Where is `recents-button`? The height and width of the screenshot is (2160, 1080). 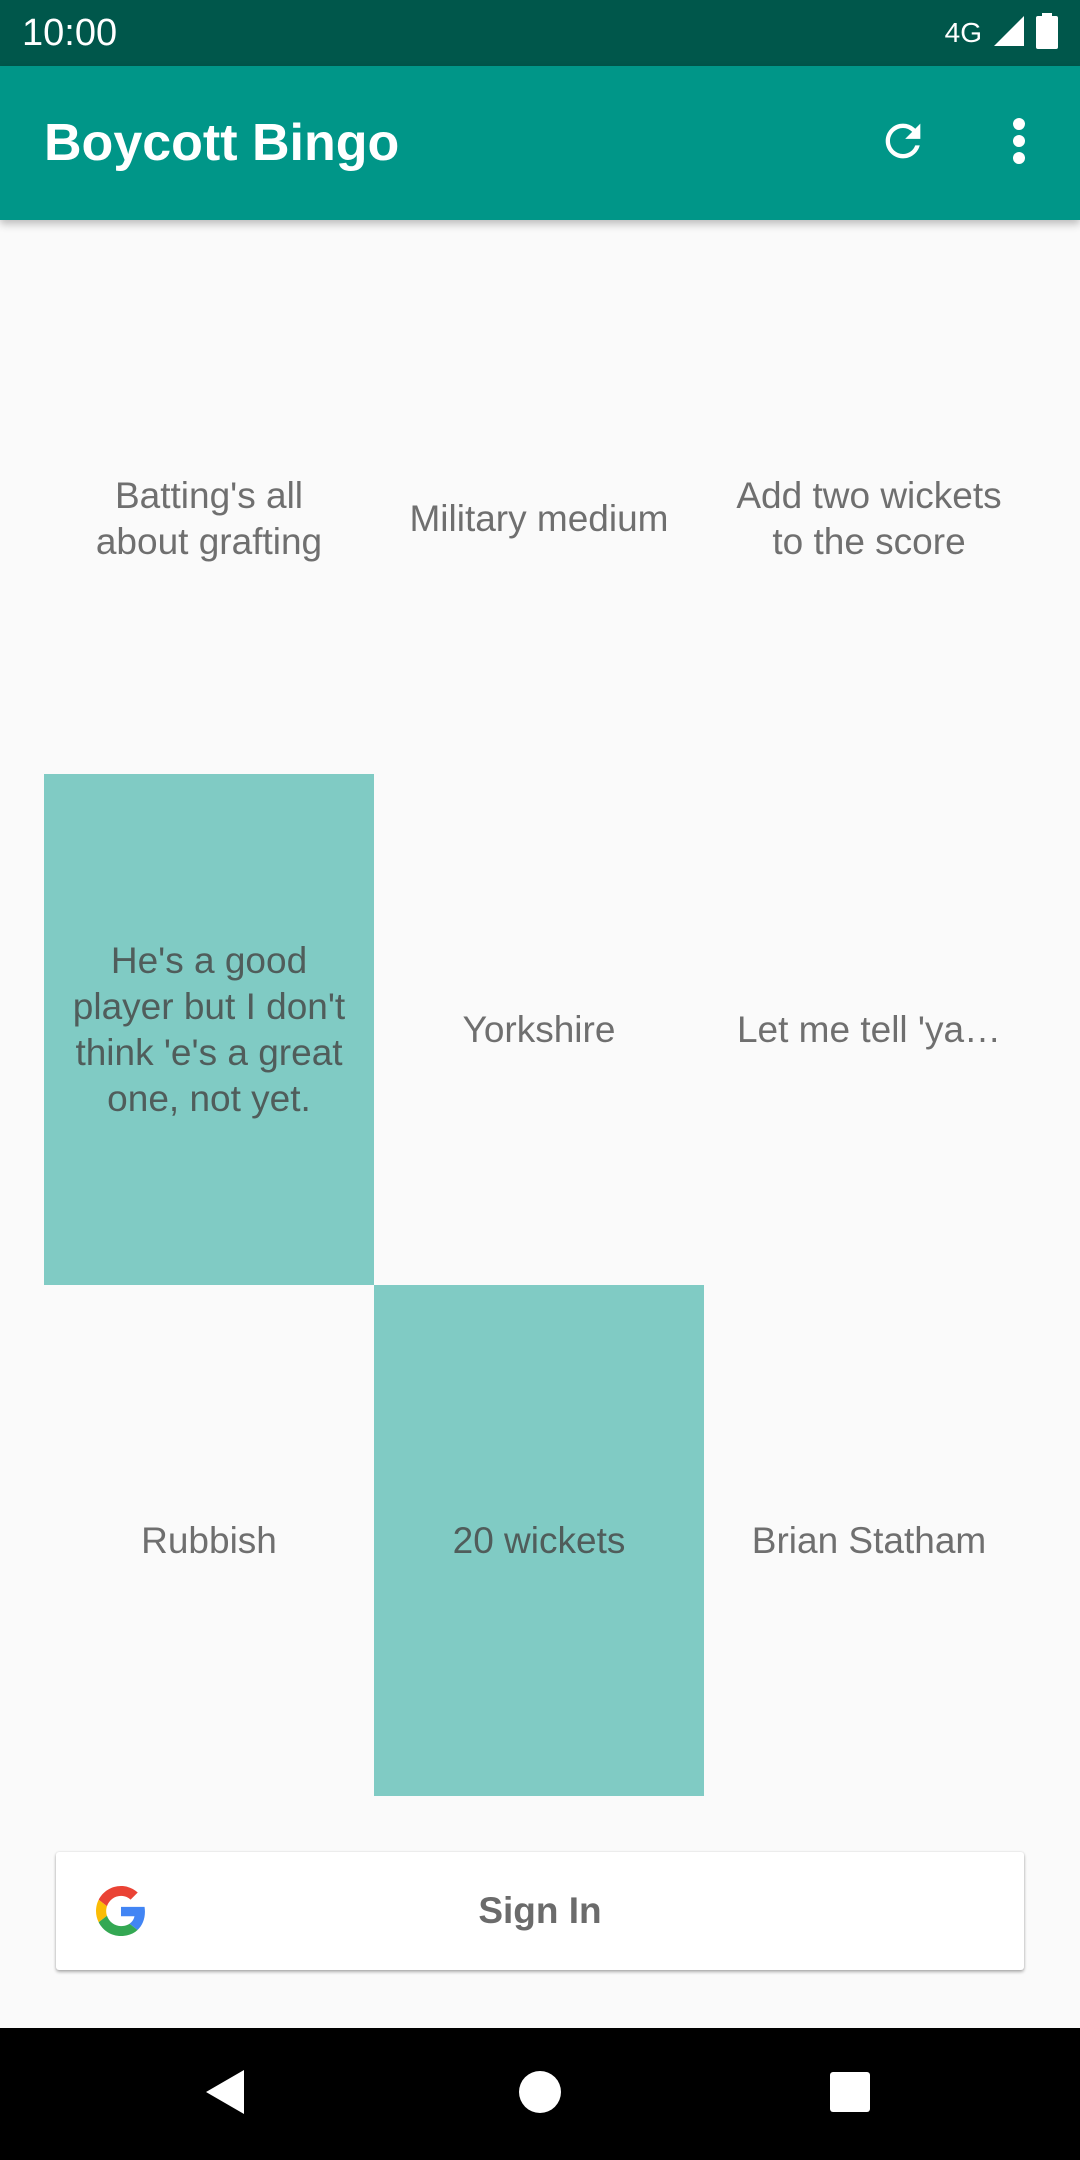
recents-button is located at coordinates (850, 2094).